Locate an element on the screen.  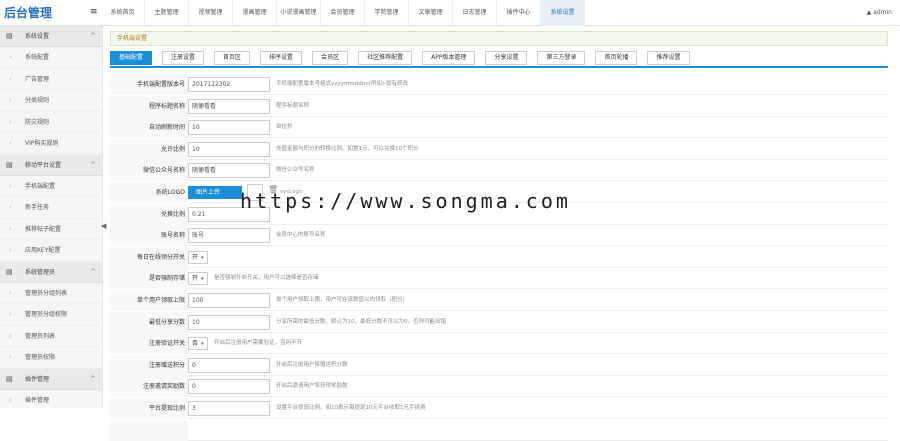
form-label: 允许比例 is located at coordinates (149, 149).